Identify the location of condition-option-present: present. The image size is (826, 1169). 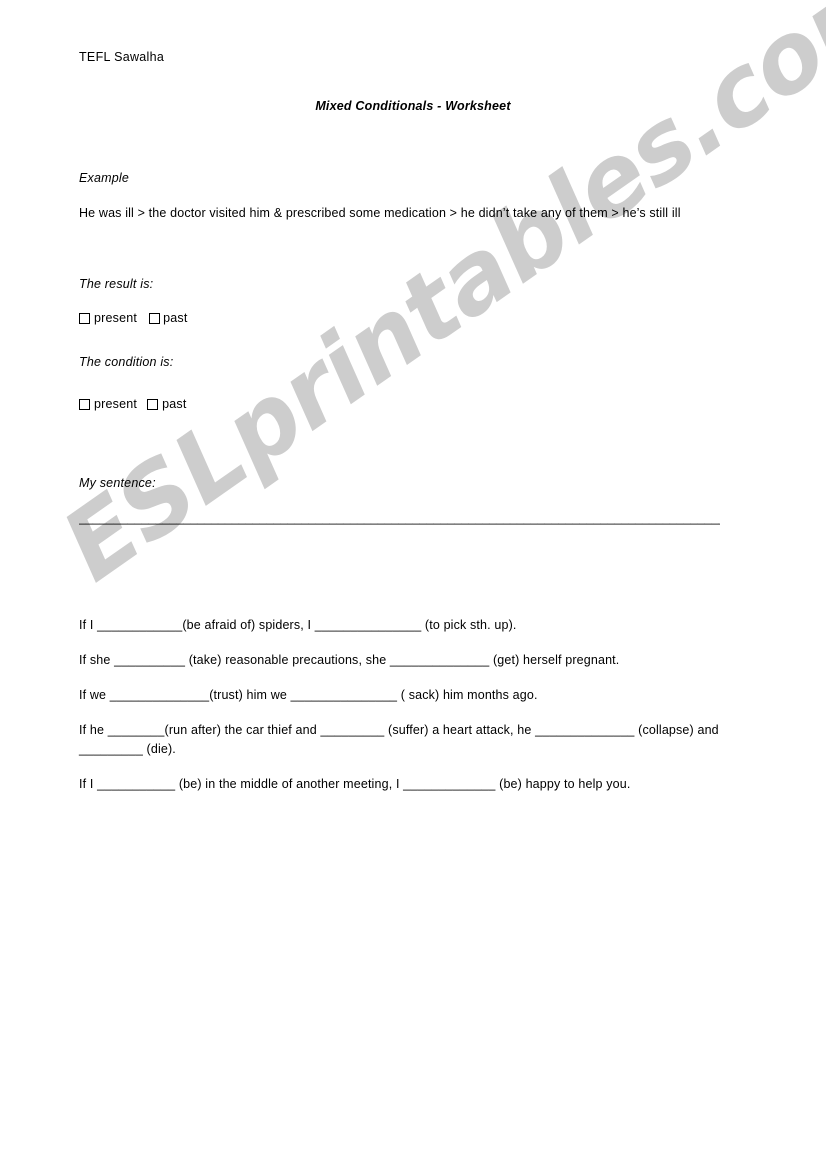
(108, 404).